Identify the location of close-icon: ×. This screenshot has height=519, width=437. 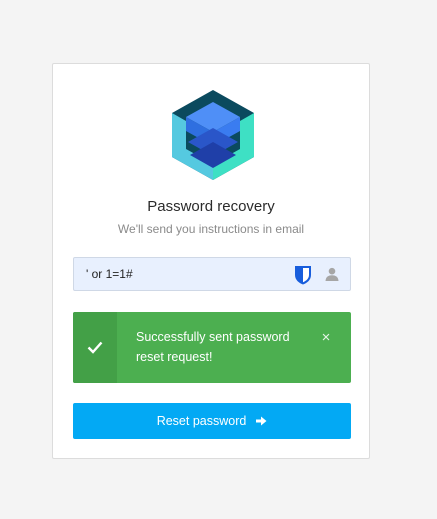
(326, 339).